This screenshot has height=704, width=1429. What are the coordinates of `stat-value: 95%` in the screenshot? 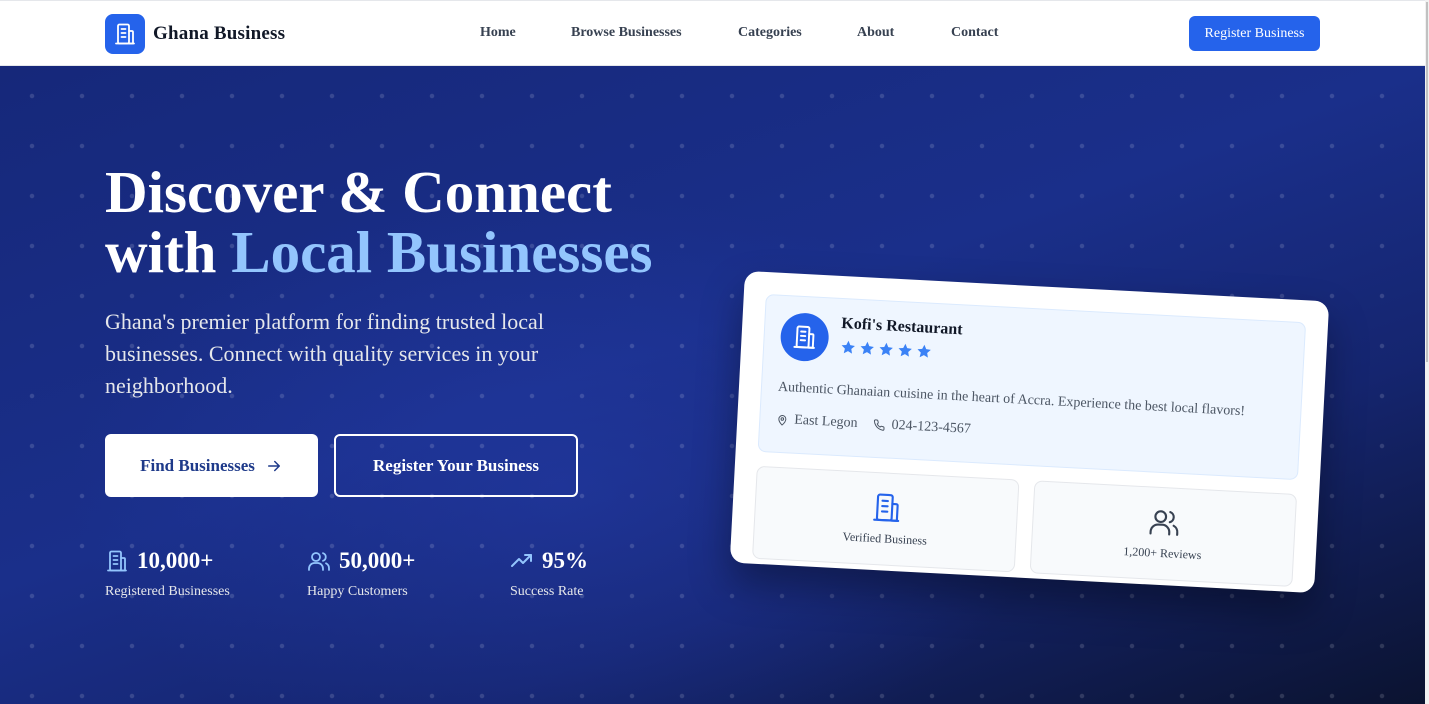 It's located at (565, 560).